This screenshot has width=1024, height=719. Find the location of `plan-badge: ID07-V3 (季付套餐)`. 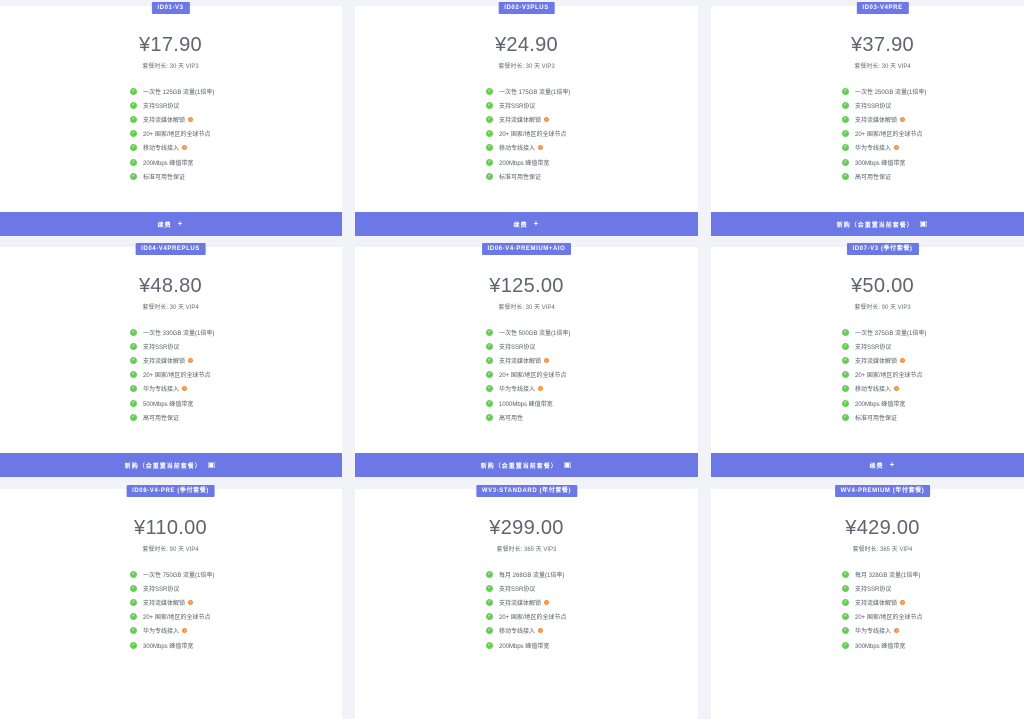

plan-badge: ID07-V3 (季付套餐) is located at coordinates (882, 249).